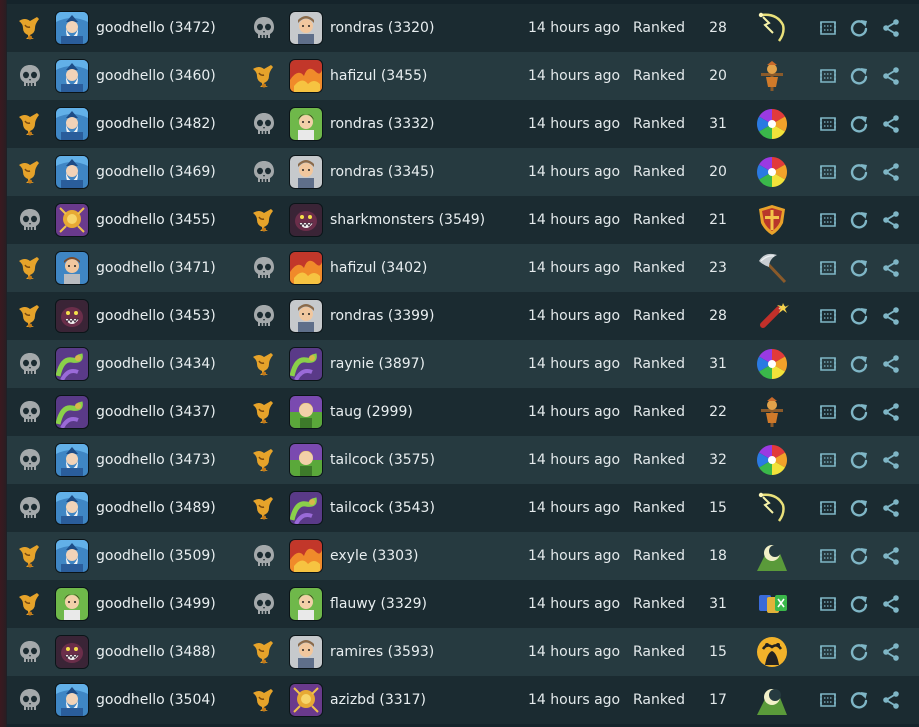 The image size is (919, 727). Describe the element at coordinates (156, 412) in the screenshot. I see `player-name: goodhello (3437)` at that location.